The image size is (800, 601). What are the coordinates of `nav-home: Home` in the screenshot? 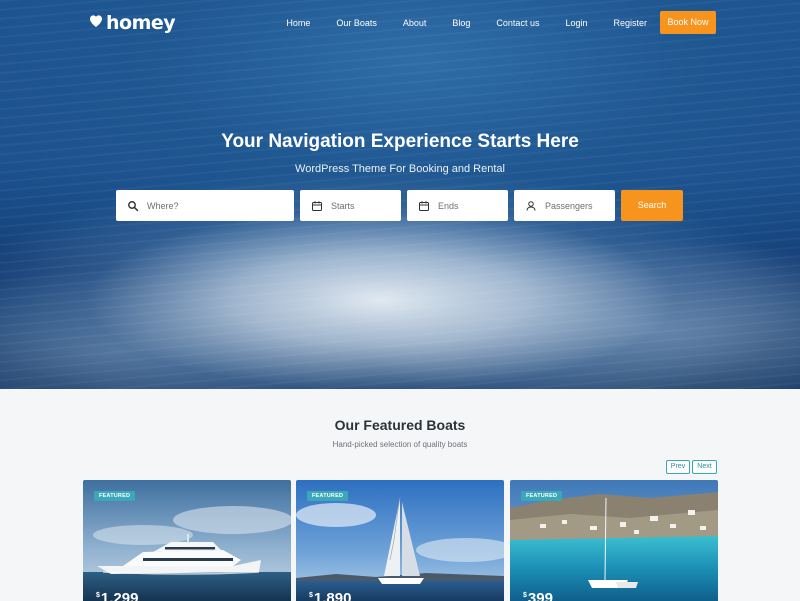 It's located at (298, 23).